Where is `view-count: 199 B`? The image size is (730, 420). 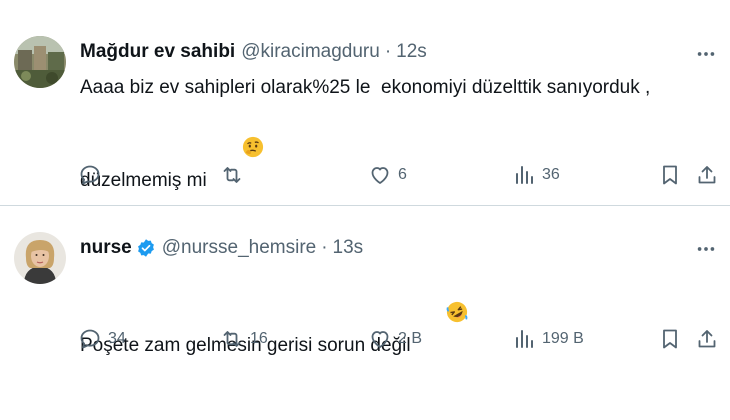
view-count: 199 B is located at coordinates (563, 338).